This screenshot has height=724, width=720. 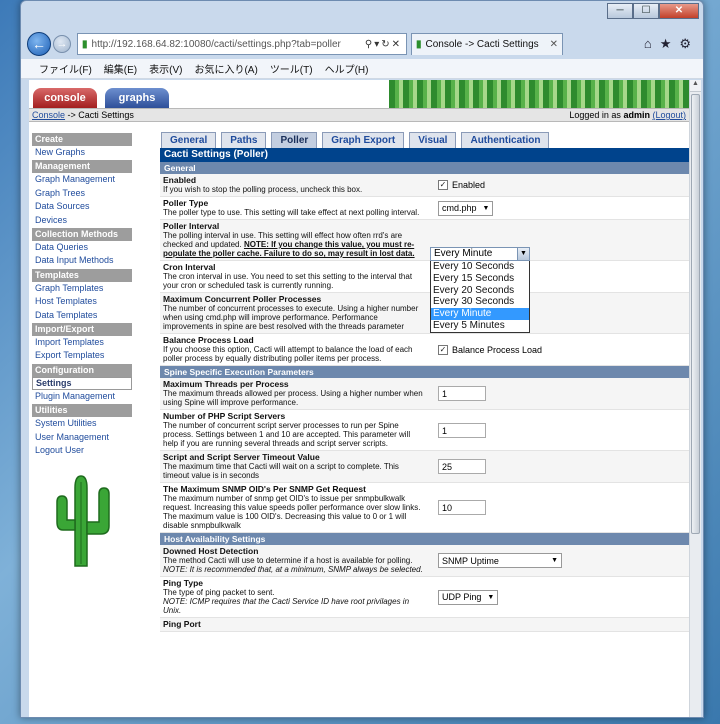 What do you see at coordinates (65, 68) in the screenshot?
I see `menu-item: ファイル(F)` at bounding box center [65, 68].